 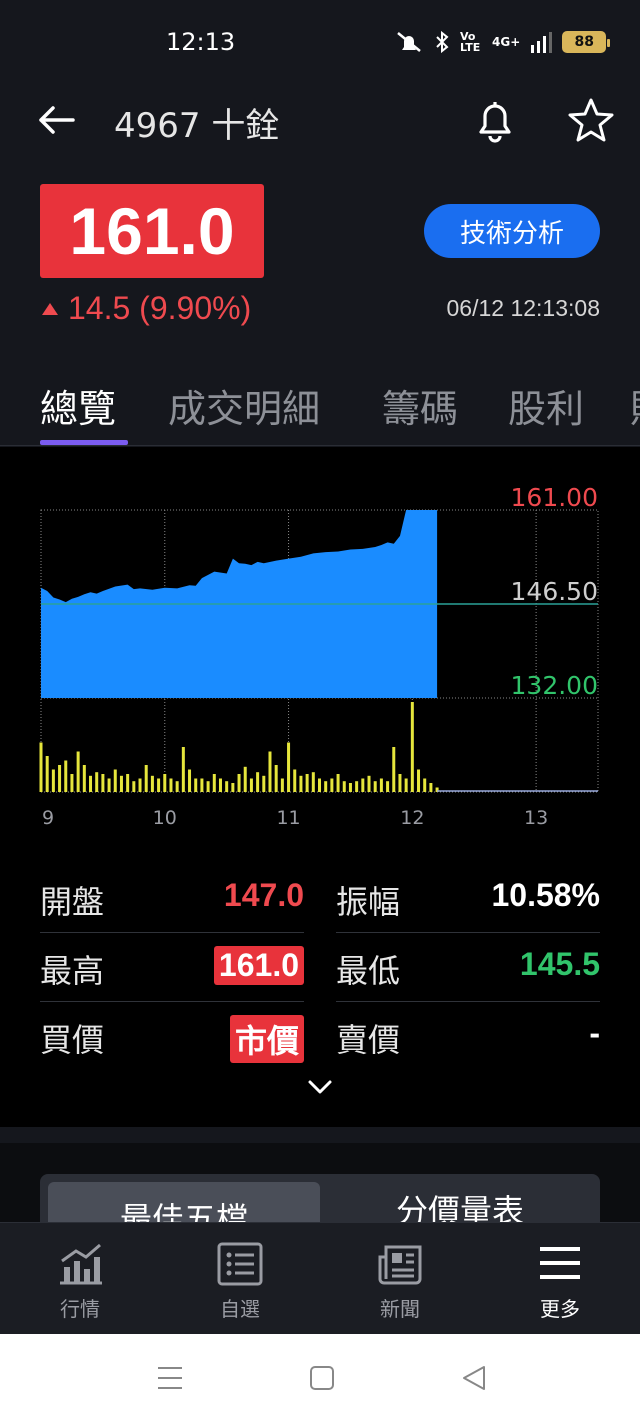 What do you see at coordinates (320, 1278) in the screenshot?
I see `bottom-nav: 行情 自選 新聞 更多` at bounding box center [320, 1278].